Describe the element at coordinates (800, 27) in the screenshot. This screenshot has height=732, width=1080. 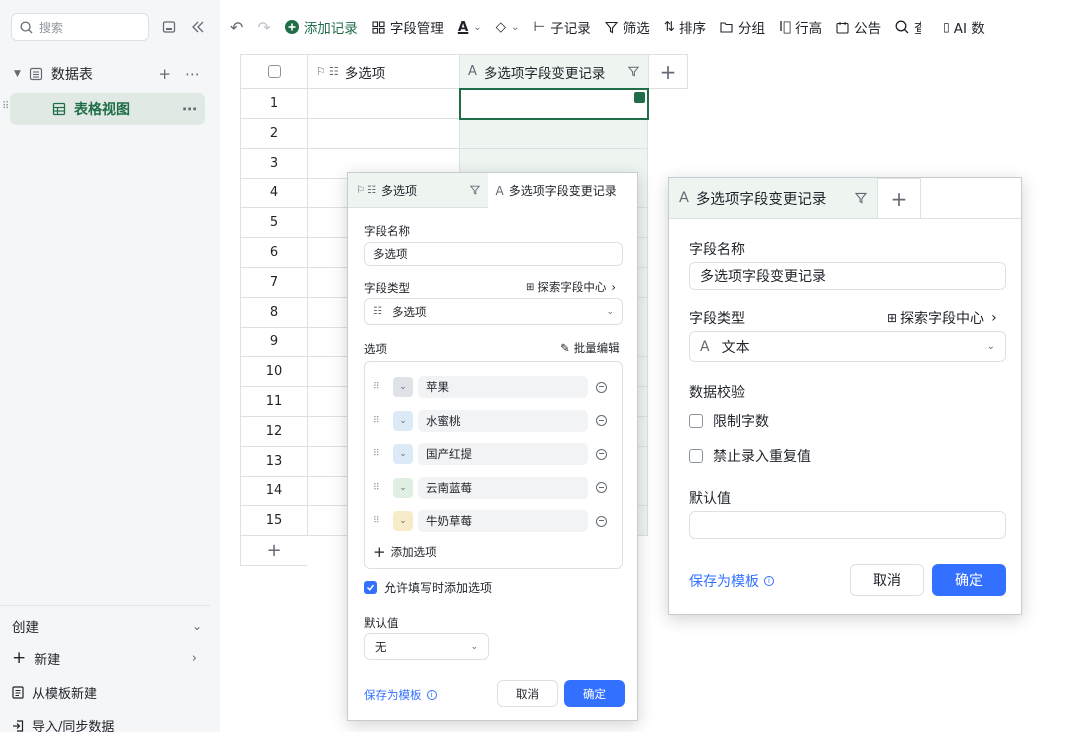
I see `row-height-button: I⃞ 行高` at that location.